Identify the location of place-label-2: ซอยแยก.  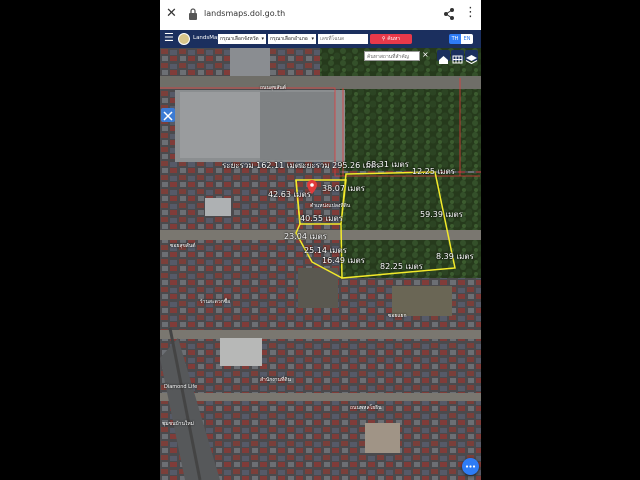
(397, 316).